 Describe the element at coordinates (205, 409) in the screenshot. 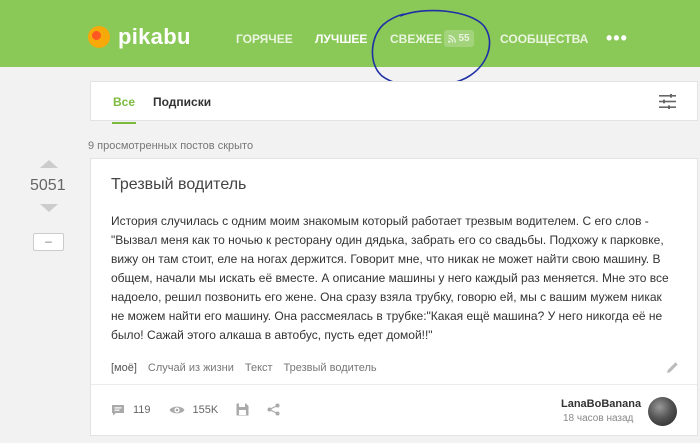

I see `views-count: 155K` at that location.